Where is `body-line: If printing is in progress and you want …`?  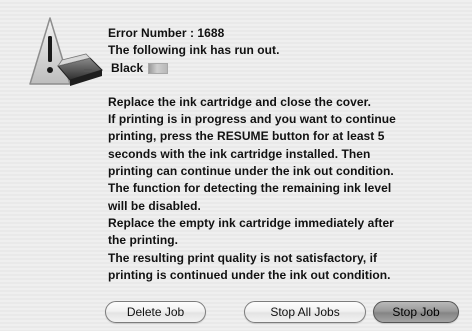
body-line: If printing is in progress and you want … is located at coordinates (252, 119).